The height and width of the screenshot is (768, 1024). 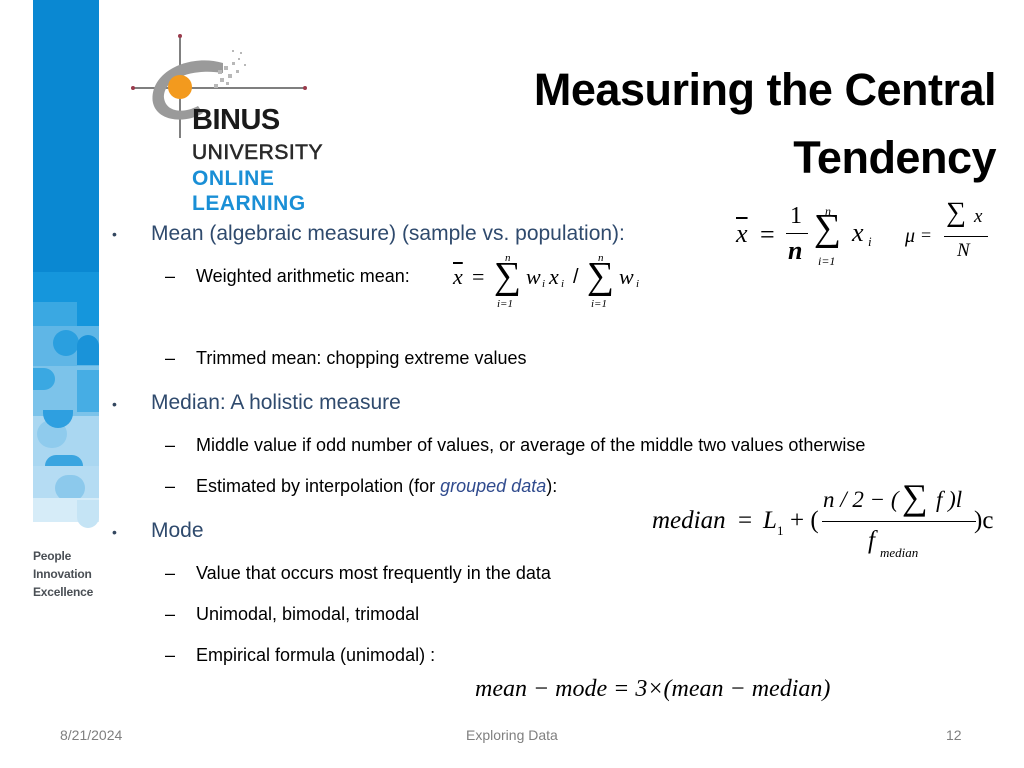 I want to click on title-line-1: Measuring the Central, so click(x=765, y=89).